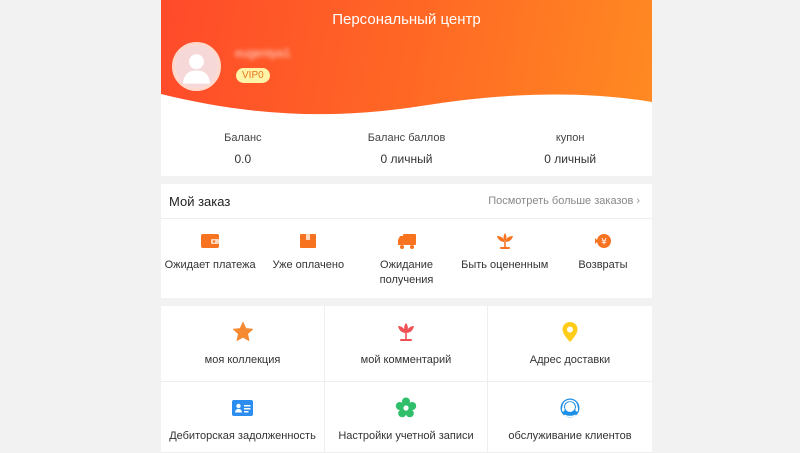 The image size is (800, 453). Describe the element at coordinates (570, 148) in the screenshot. I see `stat-coupon: купон 0 личный` at that location.